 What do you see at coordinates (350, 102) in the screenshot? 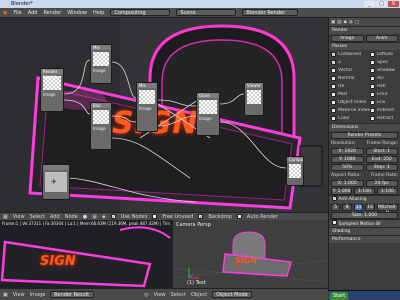
I see `pass-item: Object Index` at bounding box center [350, 102].